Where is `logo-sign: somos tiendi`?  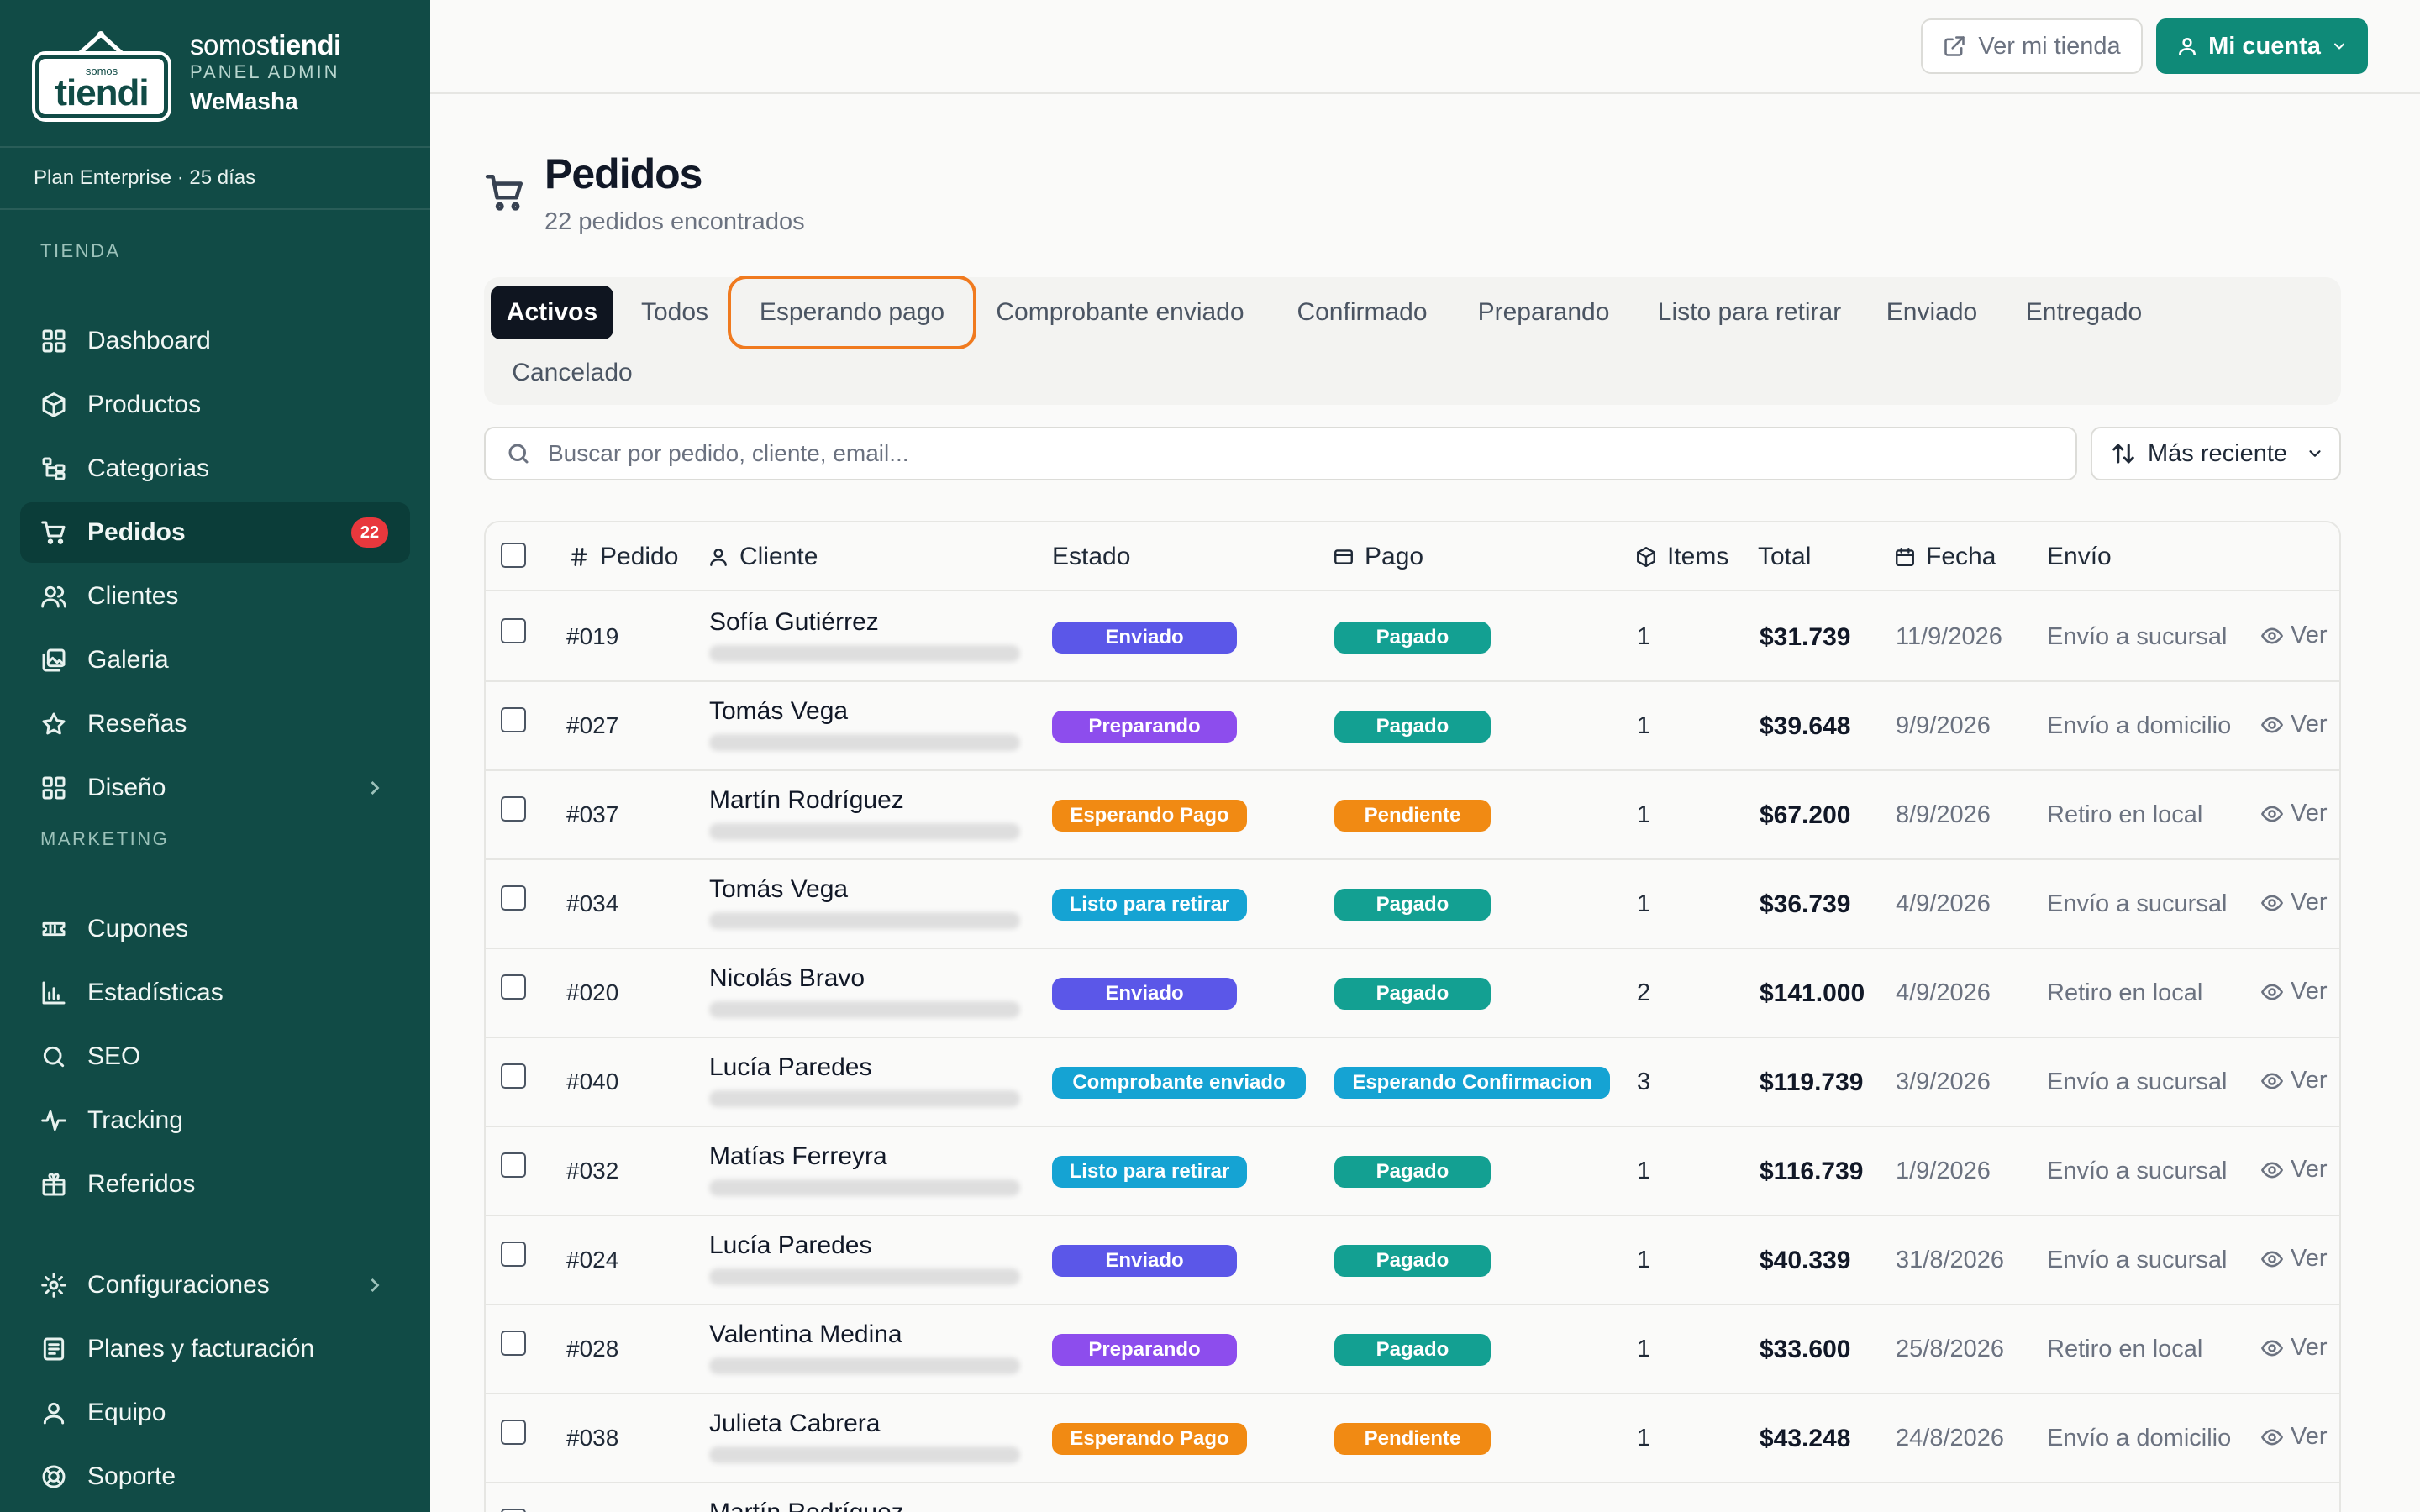 logo-sign: somos tiendi is located at coordinates (101, 86).